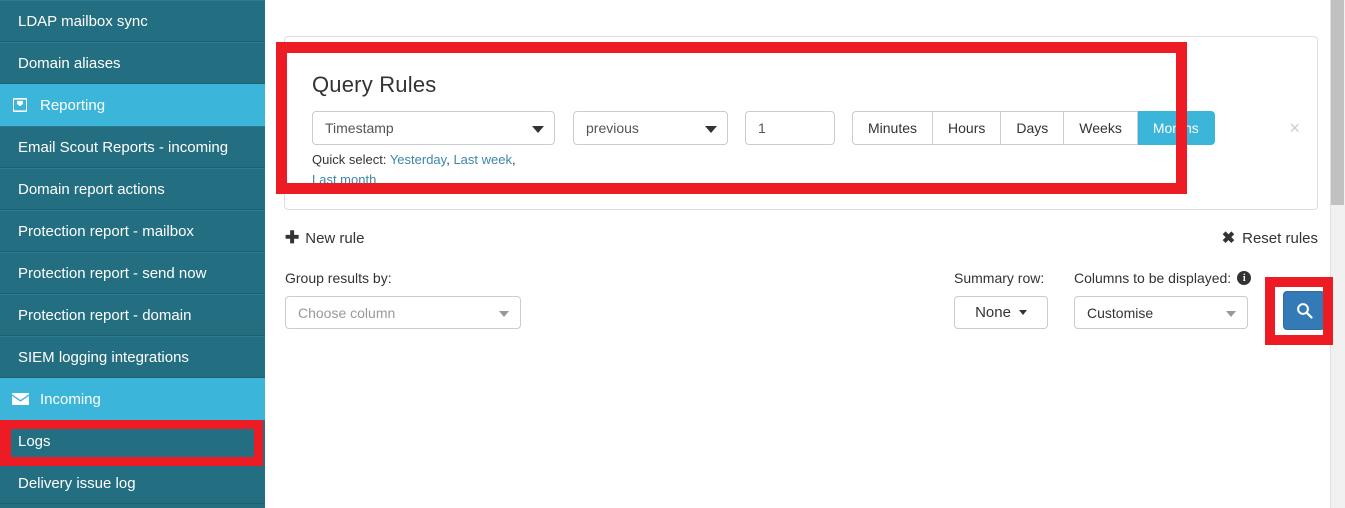 The width and height of the screenshot is (1345, 508). Describe the element at coordinates (132, 399) in the screenshot. I see `sidebar-section-incoming: Incoming` at that location.